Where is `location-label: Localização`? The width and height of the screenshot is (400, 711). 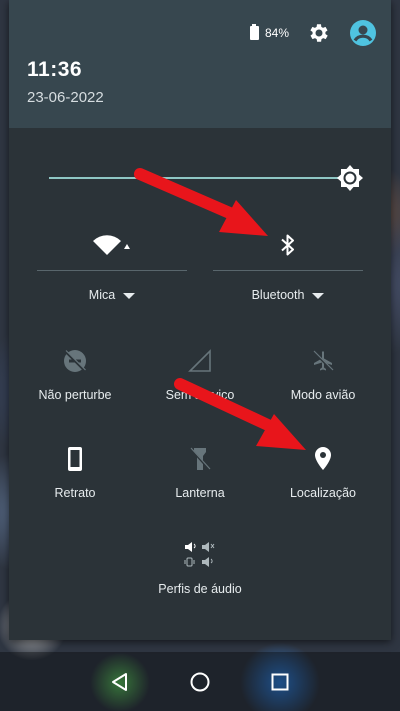 location-label: Localização is located at coordinates (322, 493).